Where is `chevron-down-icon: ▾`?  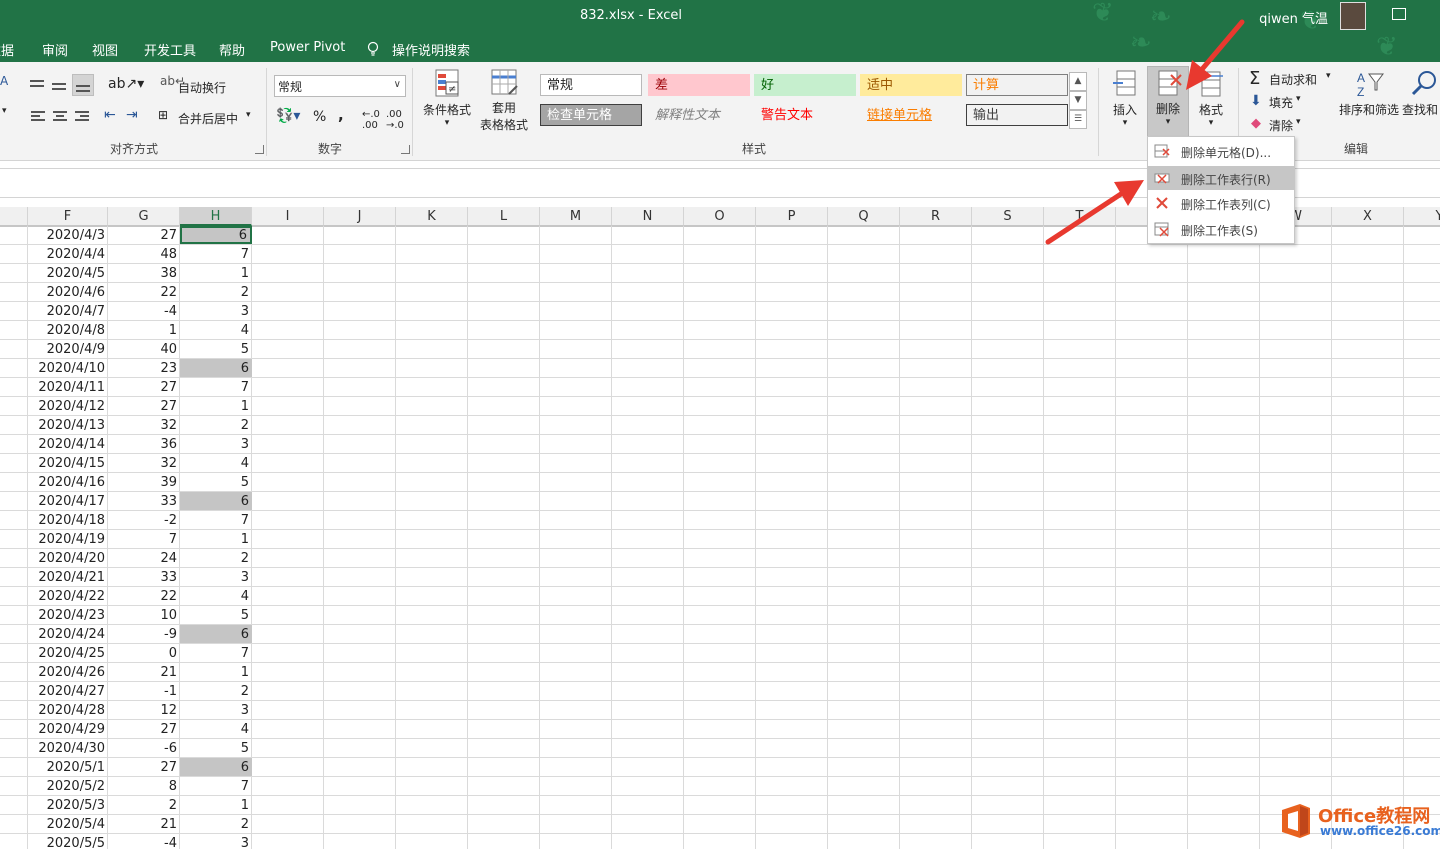
chevron-down-icon: ▾ is located at coordinates (248, 115).